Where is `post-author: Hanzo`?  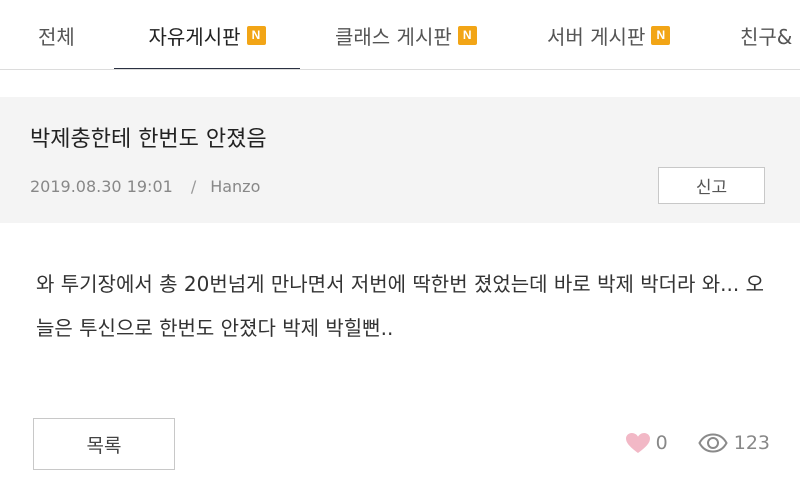
post-author: Hanzo is located at coordinates (235, 186).